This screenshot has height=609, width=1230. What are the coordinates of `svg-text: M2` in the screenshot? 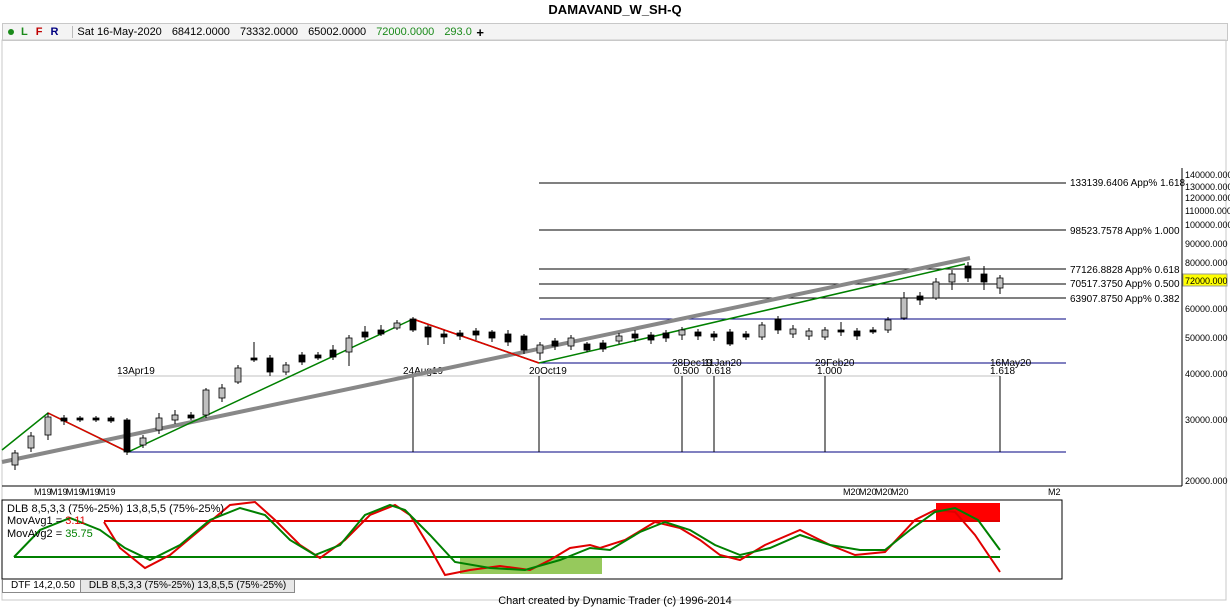 It's located at (1054, 492).